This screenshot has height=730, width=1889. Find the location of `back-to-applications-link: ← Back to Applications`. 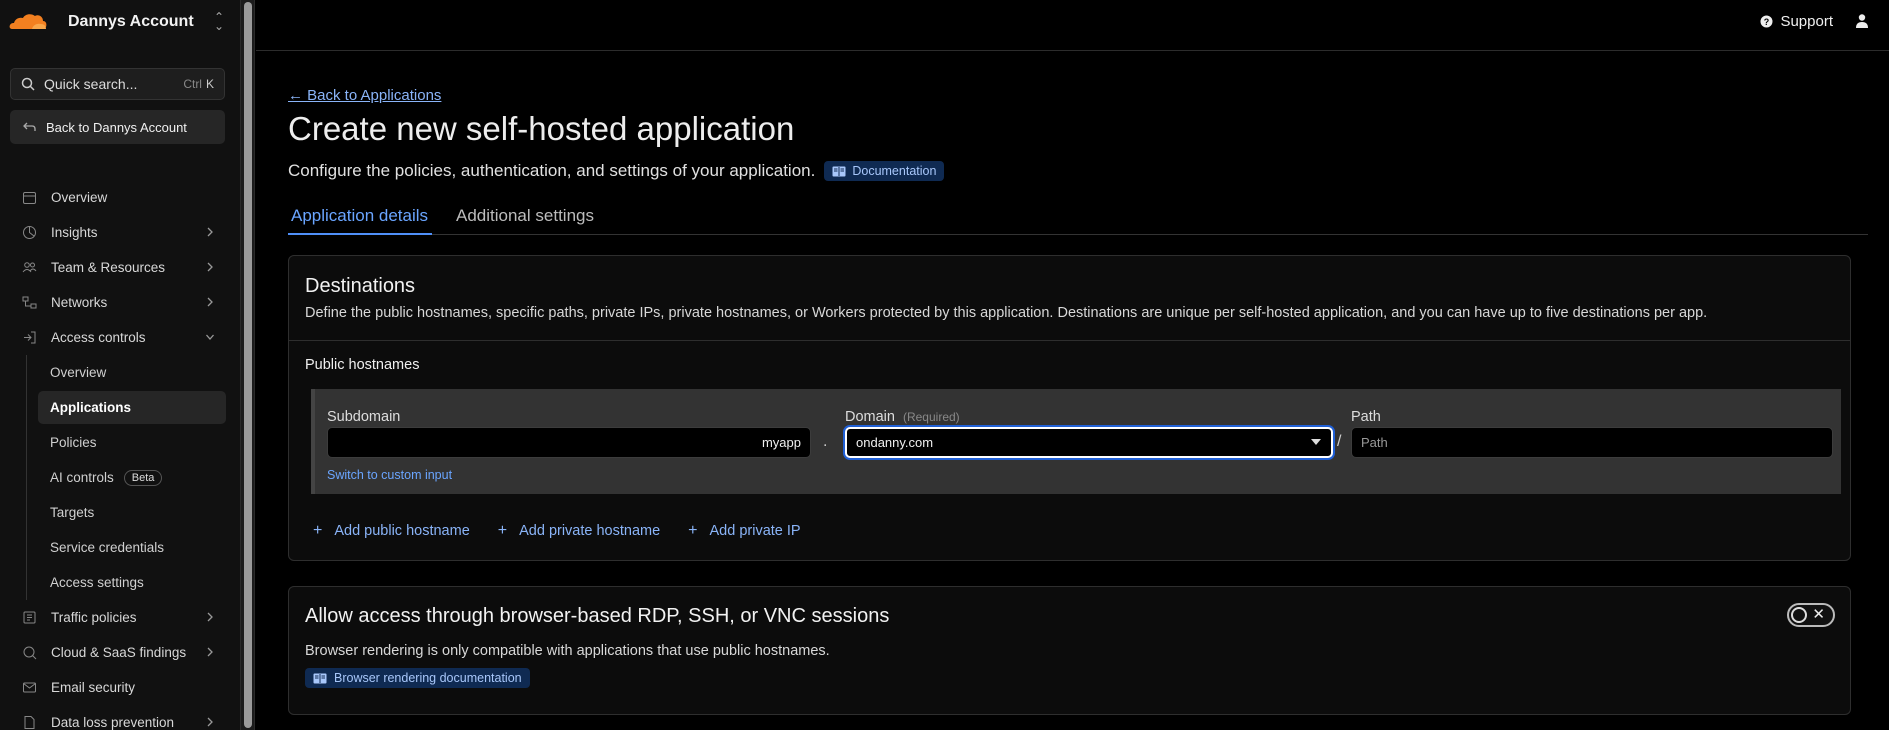

back-to-applications-link: ← Back to Applications is located at coordinates (364, 95).